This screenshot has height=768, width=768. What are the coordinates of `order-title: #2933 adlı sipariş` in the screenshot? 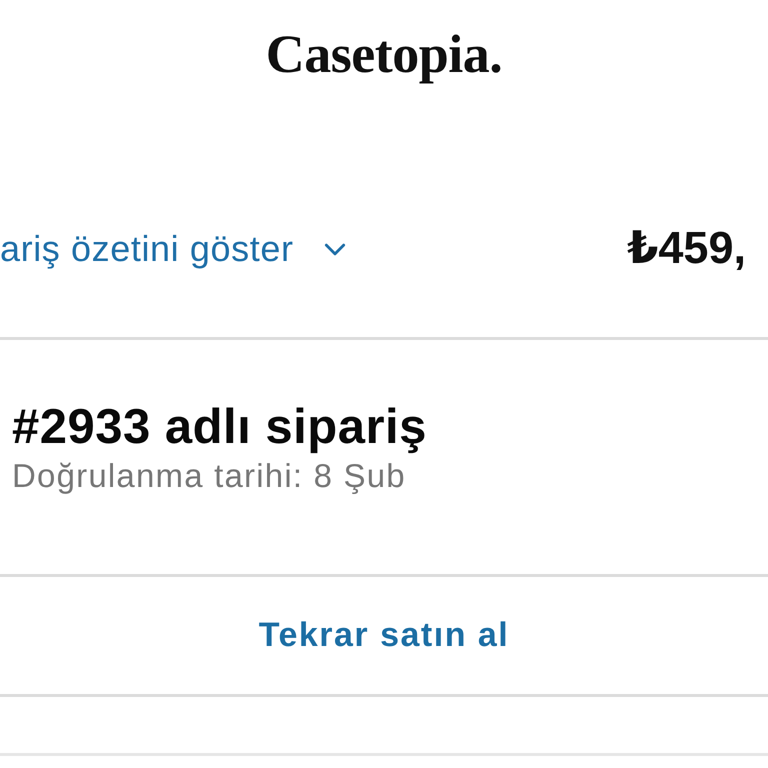 It's located at (219, 427).